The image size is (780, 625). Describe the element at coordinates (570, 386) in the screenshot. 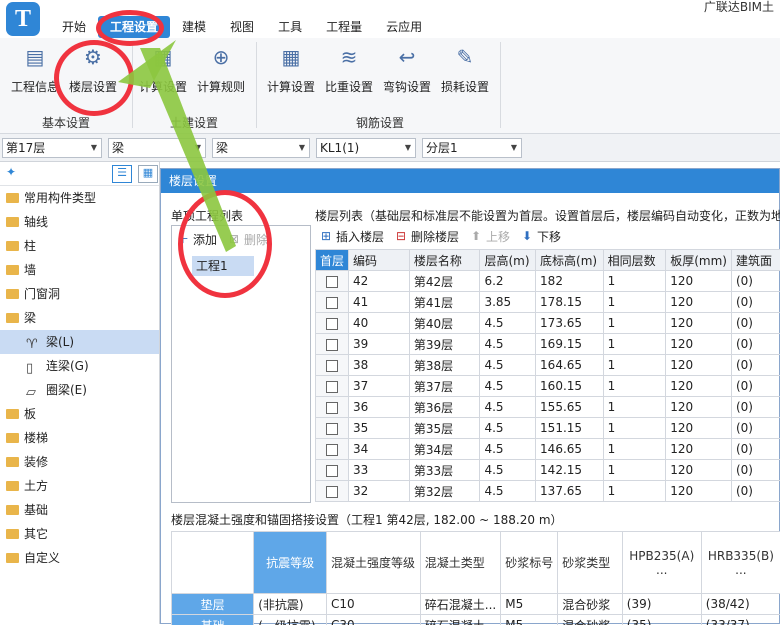

I see `floor-cell: 160.15` at that location.